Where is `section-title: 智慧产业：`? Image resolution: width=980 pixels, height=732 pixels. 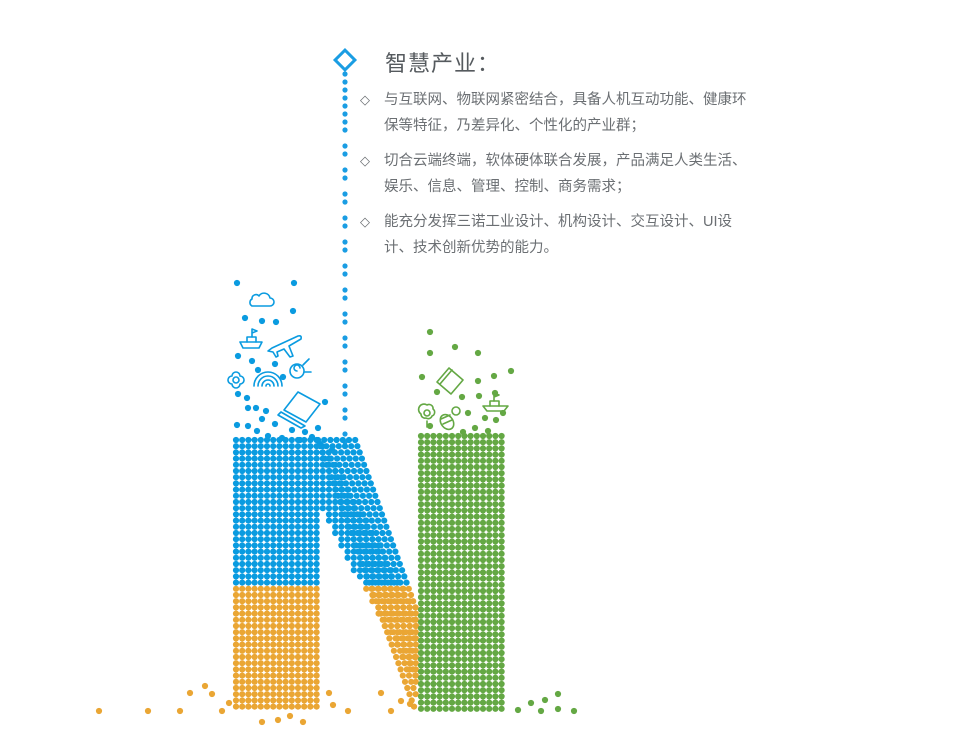
section-title: 智慧产业： is located at coordinates (443, 63).